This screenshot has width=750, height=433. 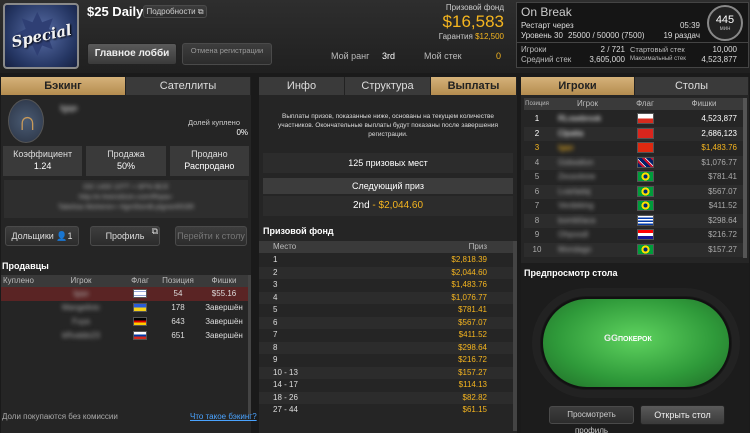 I want to click on stat-value: 1.24, so click(x=42, y=166).